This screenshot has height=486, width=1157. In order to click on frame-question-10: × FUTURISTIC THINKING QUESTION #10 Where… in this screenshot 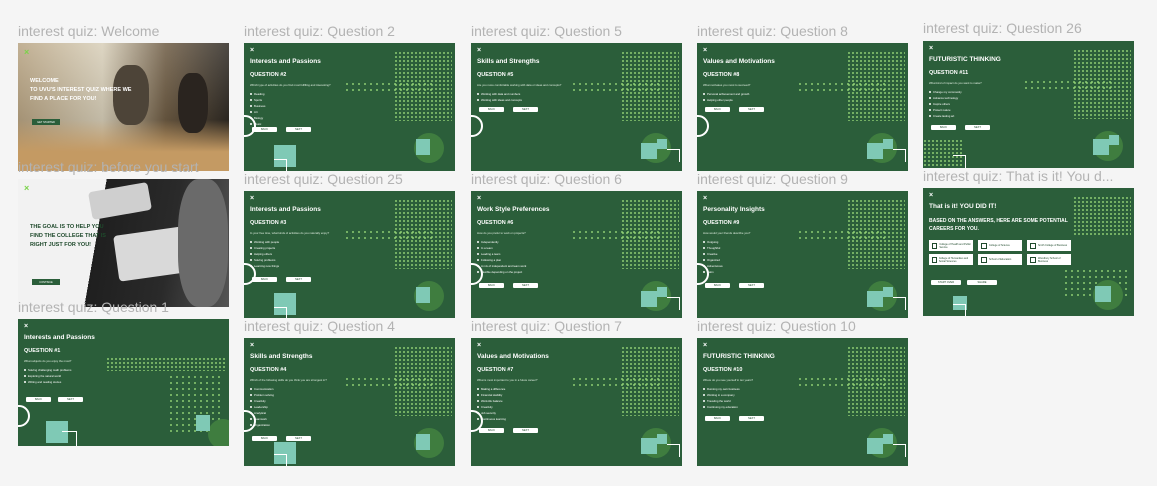, I will do `click(802, 402)`.